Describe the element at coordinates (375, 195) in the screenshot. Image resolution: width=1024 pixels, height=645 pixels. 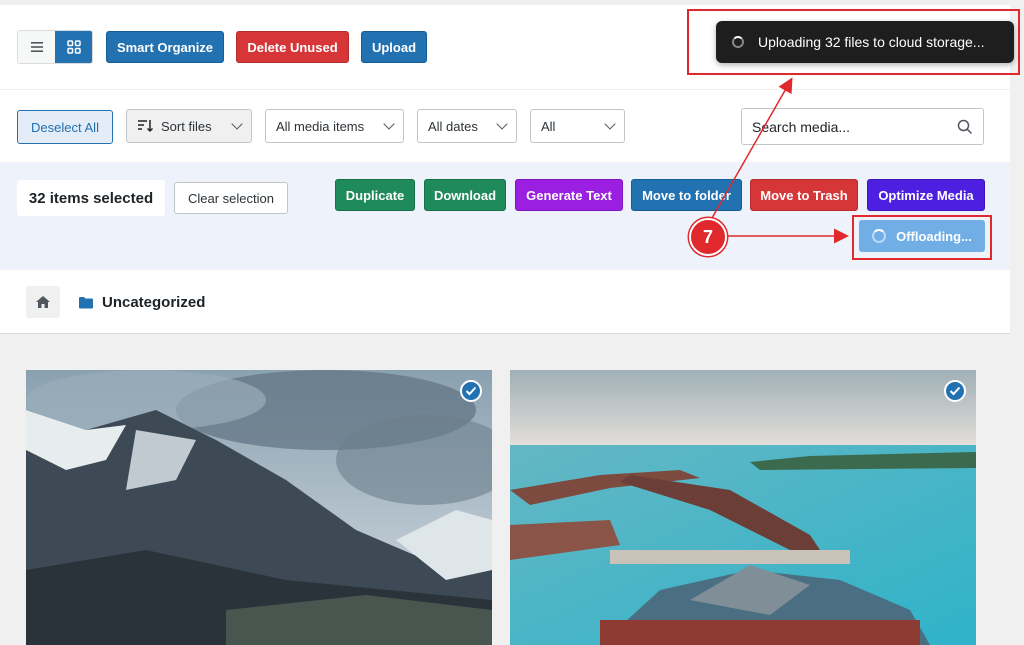
I see `duplicate-button: Duplicate` at that location.